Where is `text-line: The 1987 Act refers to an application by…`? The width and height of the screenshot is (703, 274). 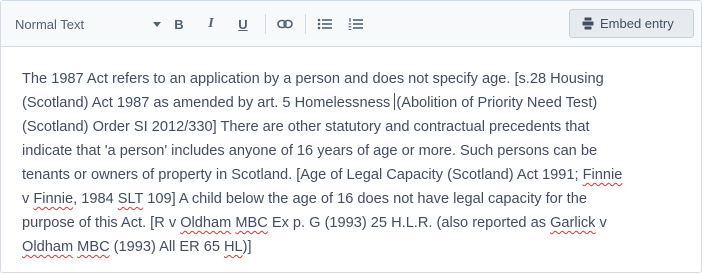 text-line: The 1987 Act refers to an application by… is located at coordinates (354, 79).